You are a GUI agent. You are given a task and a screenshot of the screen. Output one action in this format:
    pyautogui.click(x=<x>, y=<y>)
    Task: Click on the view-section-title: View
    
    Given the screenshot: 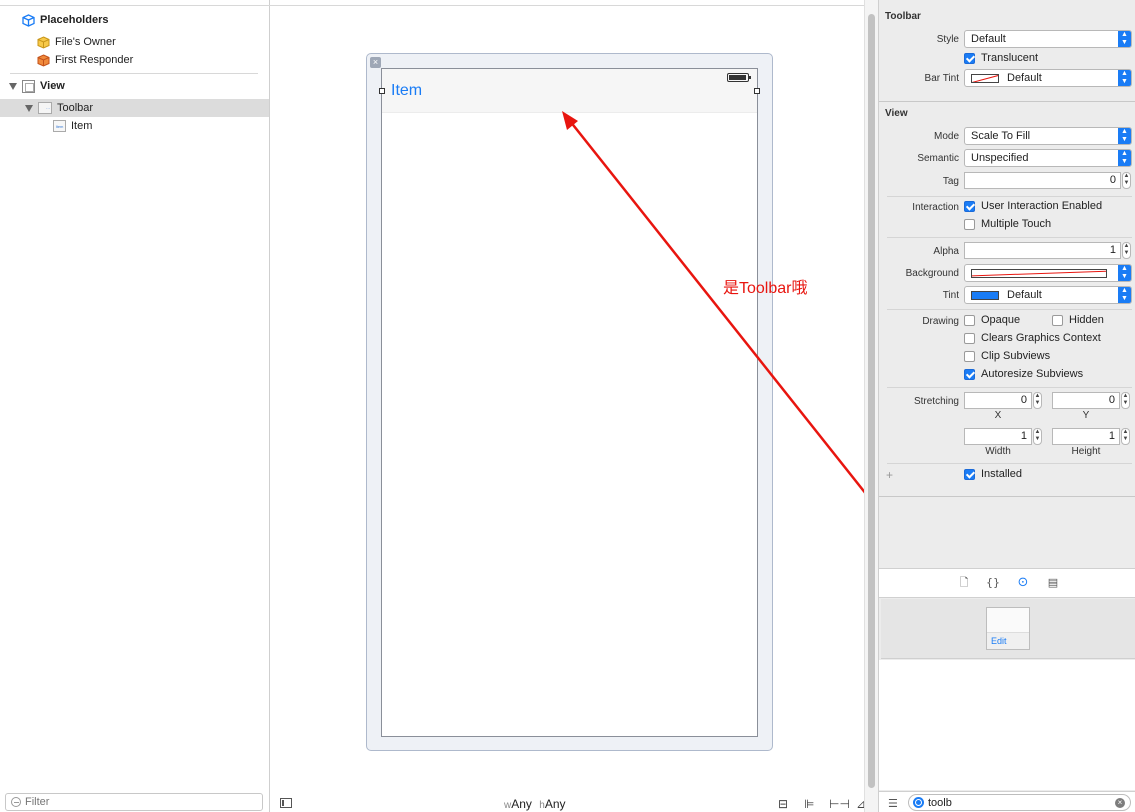 What is the action you would take?
    pyautogui.click(x=896, y=113)
    